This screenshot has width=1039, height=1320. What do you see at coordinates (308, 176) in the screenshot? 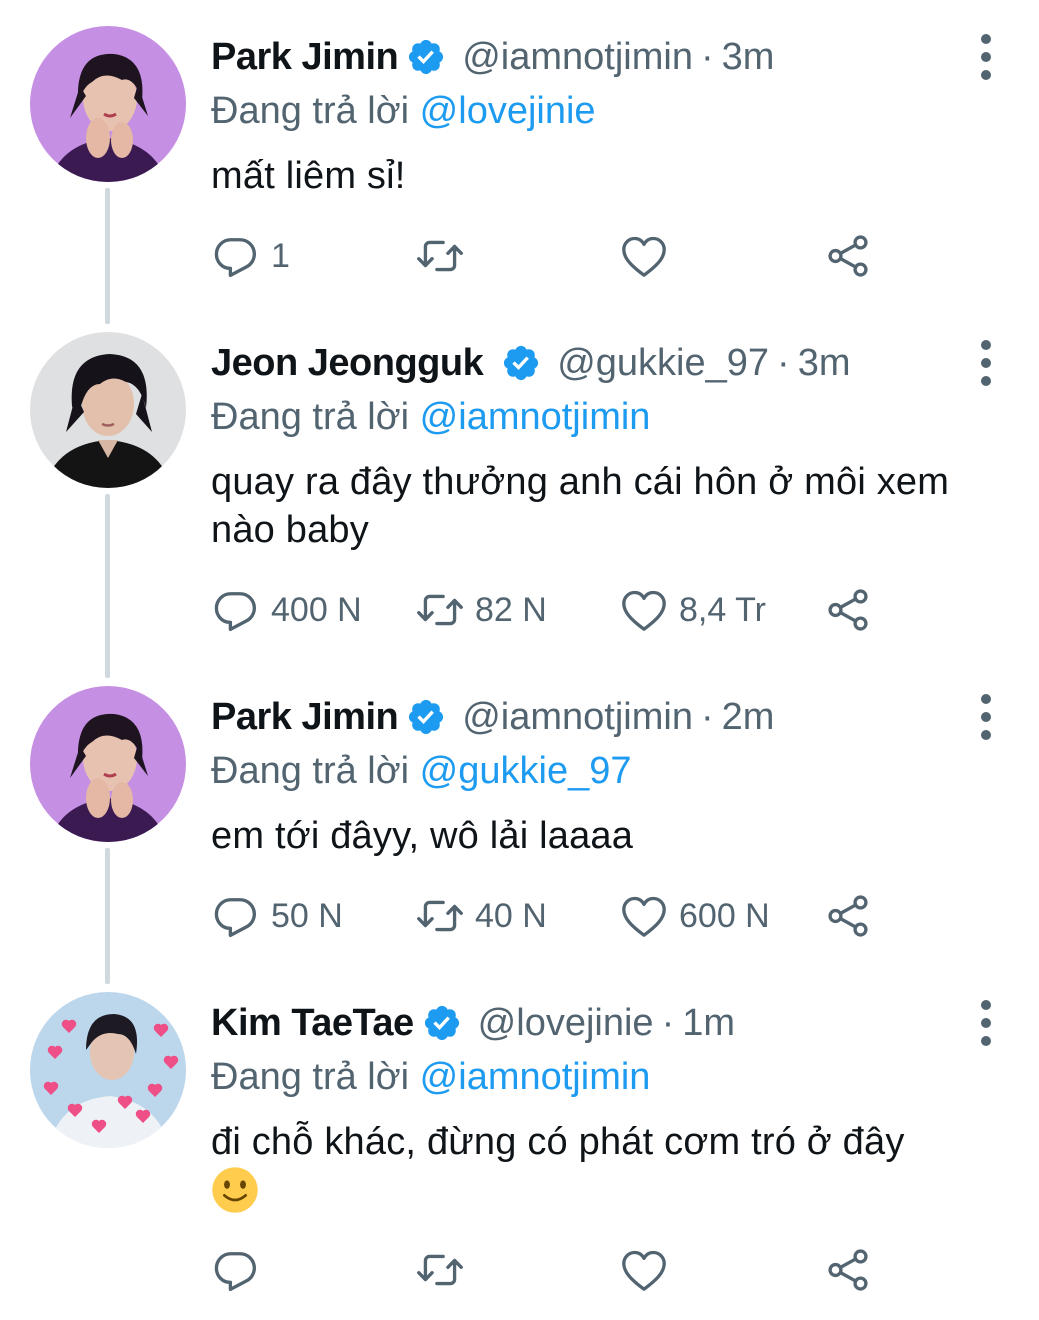
I see `tweet-text: mất liêm sỉ!` at bounding box center [308, 176].